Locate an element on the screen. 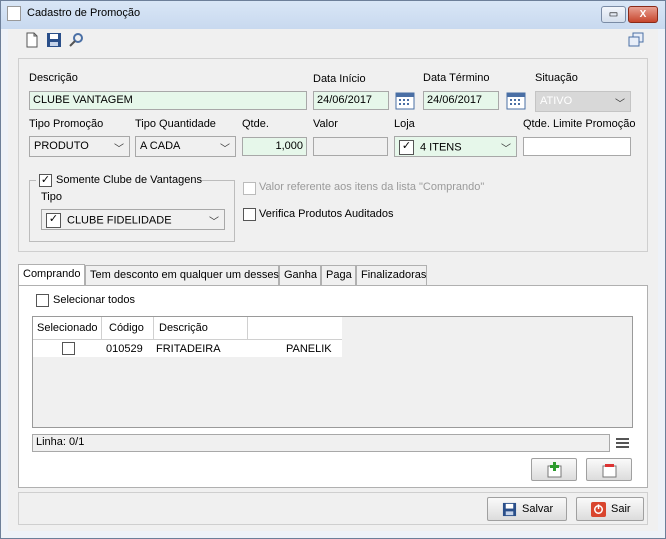 The height and width of the screenshot is (539, 666). situacao-label: Situação is located at coordinates (556, 78).